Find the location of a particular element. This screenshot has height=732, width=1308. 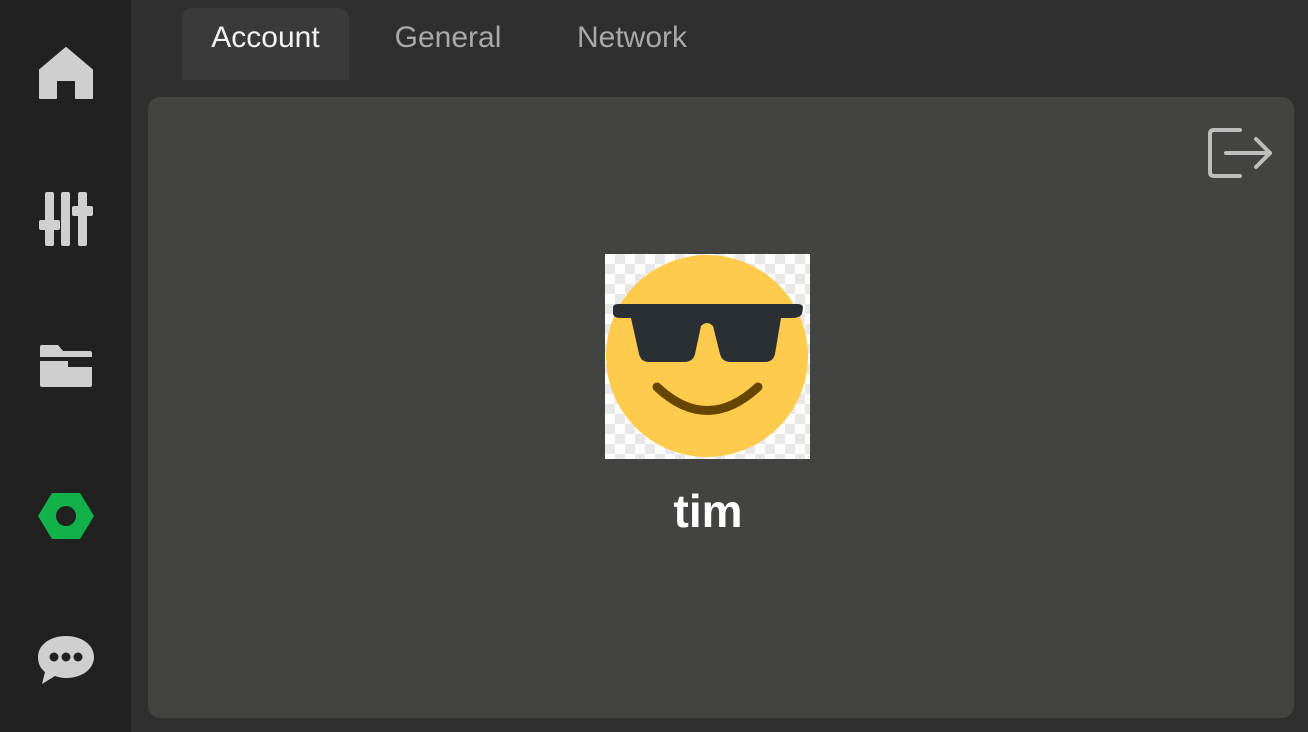

tab-account: Account is located at coordinates (265, 44).